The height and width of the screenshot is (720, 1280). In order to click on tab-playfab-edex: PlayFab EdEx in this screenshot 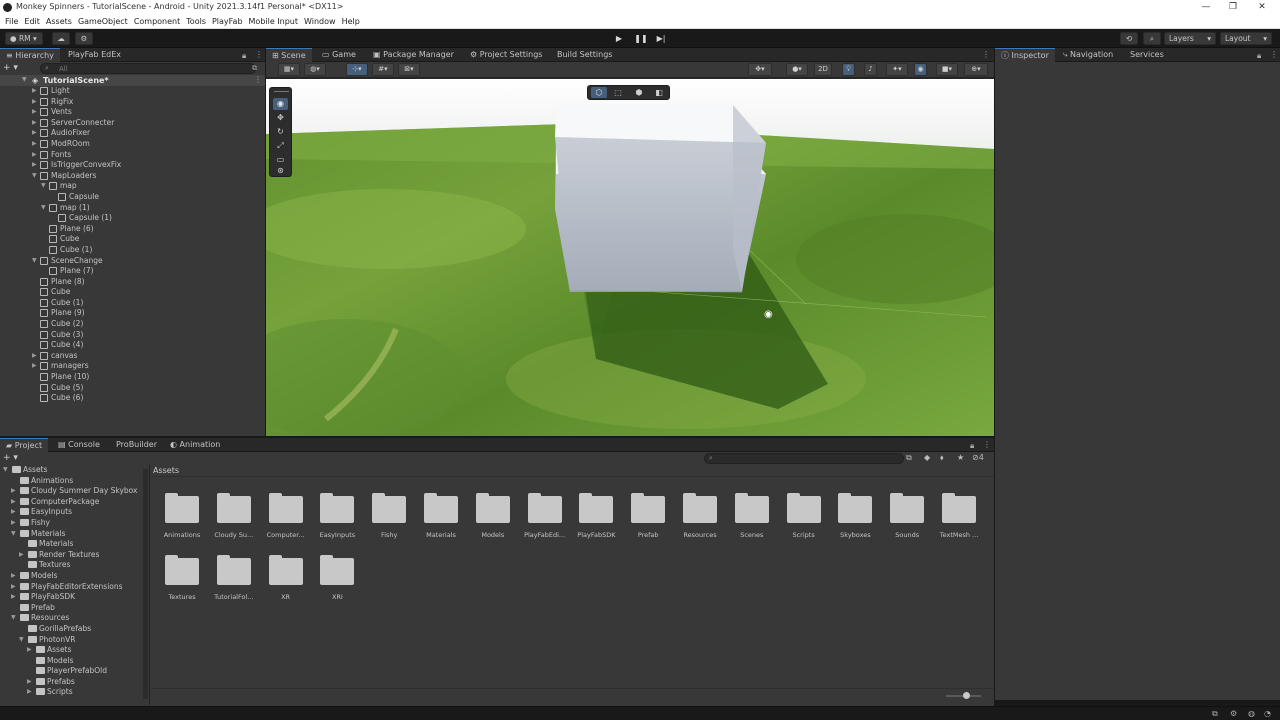, I will do `click(94, 55)`.